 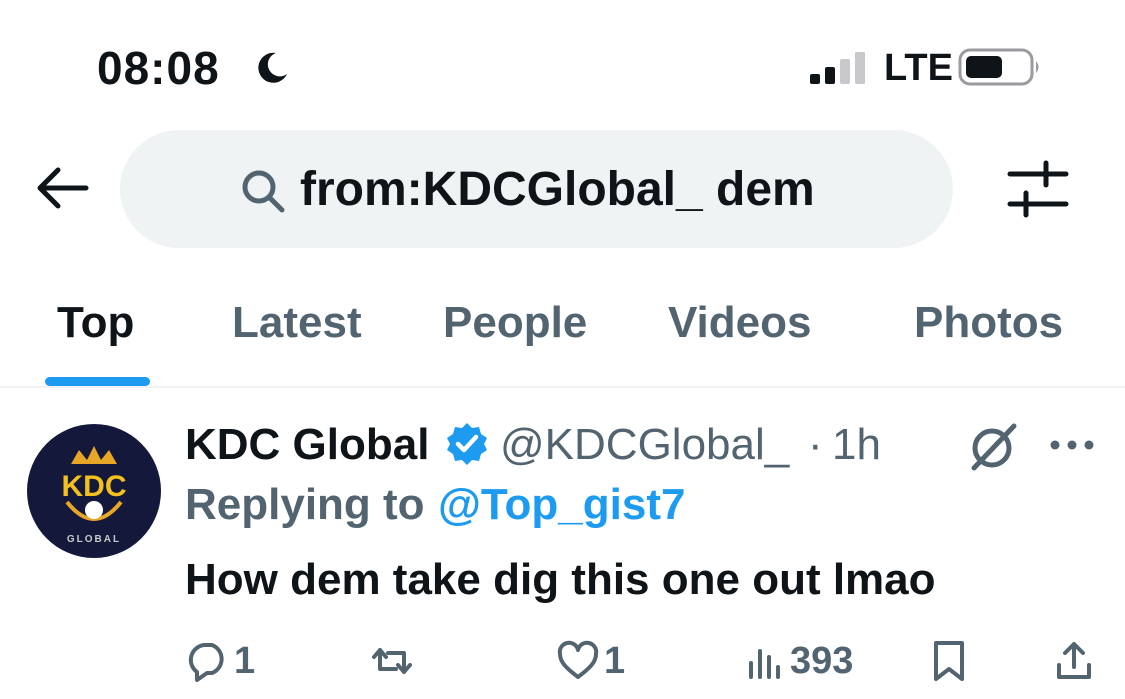 What do you see at coordinates (988, 323) in the screenshot?
I see `tab-photos: Photos` at bounding box center [988, 323].